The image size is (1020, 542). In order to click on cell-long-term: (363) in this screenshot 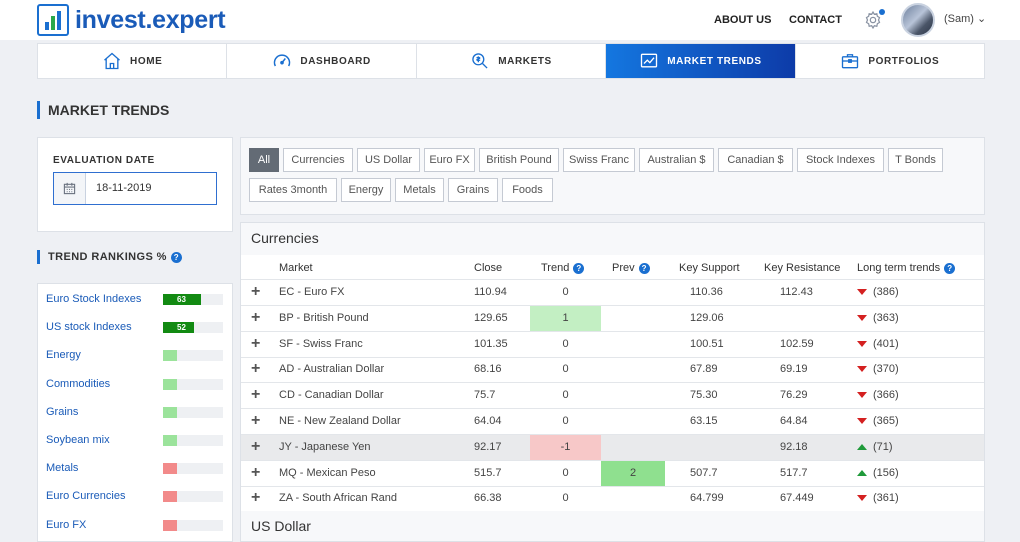, I will do `click(878, 318)`.